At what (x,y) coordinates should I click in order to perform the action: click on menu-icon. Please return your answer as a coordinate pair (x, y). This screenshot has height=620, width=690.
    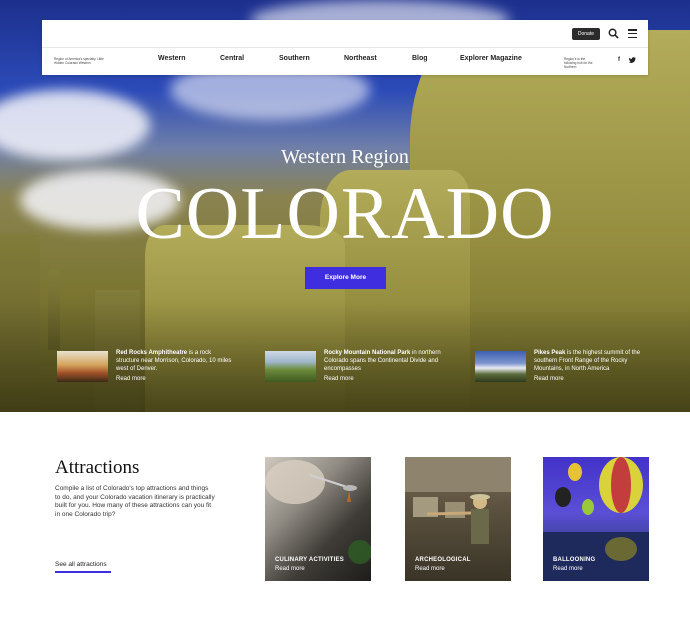
    Looking at the image, I should click on (632, 34).